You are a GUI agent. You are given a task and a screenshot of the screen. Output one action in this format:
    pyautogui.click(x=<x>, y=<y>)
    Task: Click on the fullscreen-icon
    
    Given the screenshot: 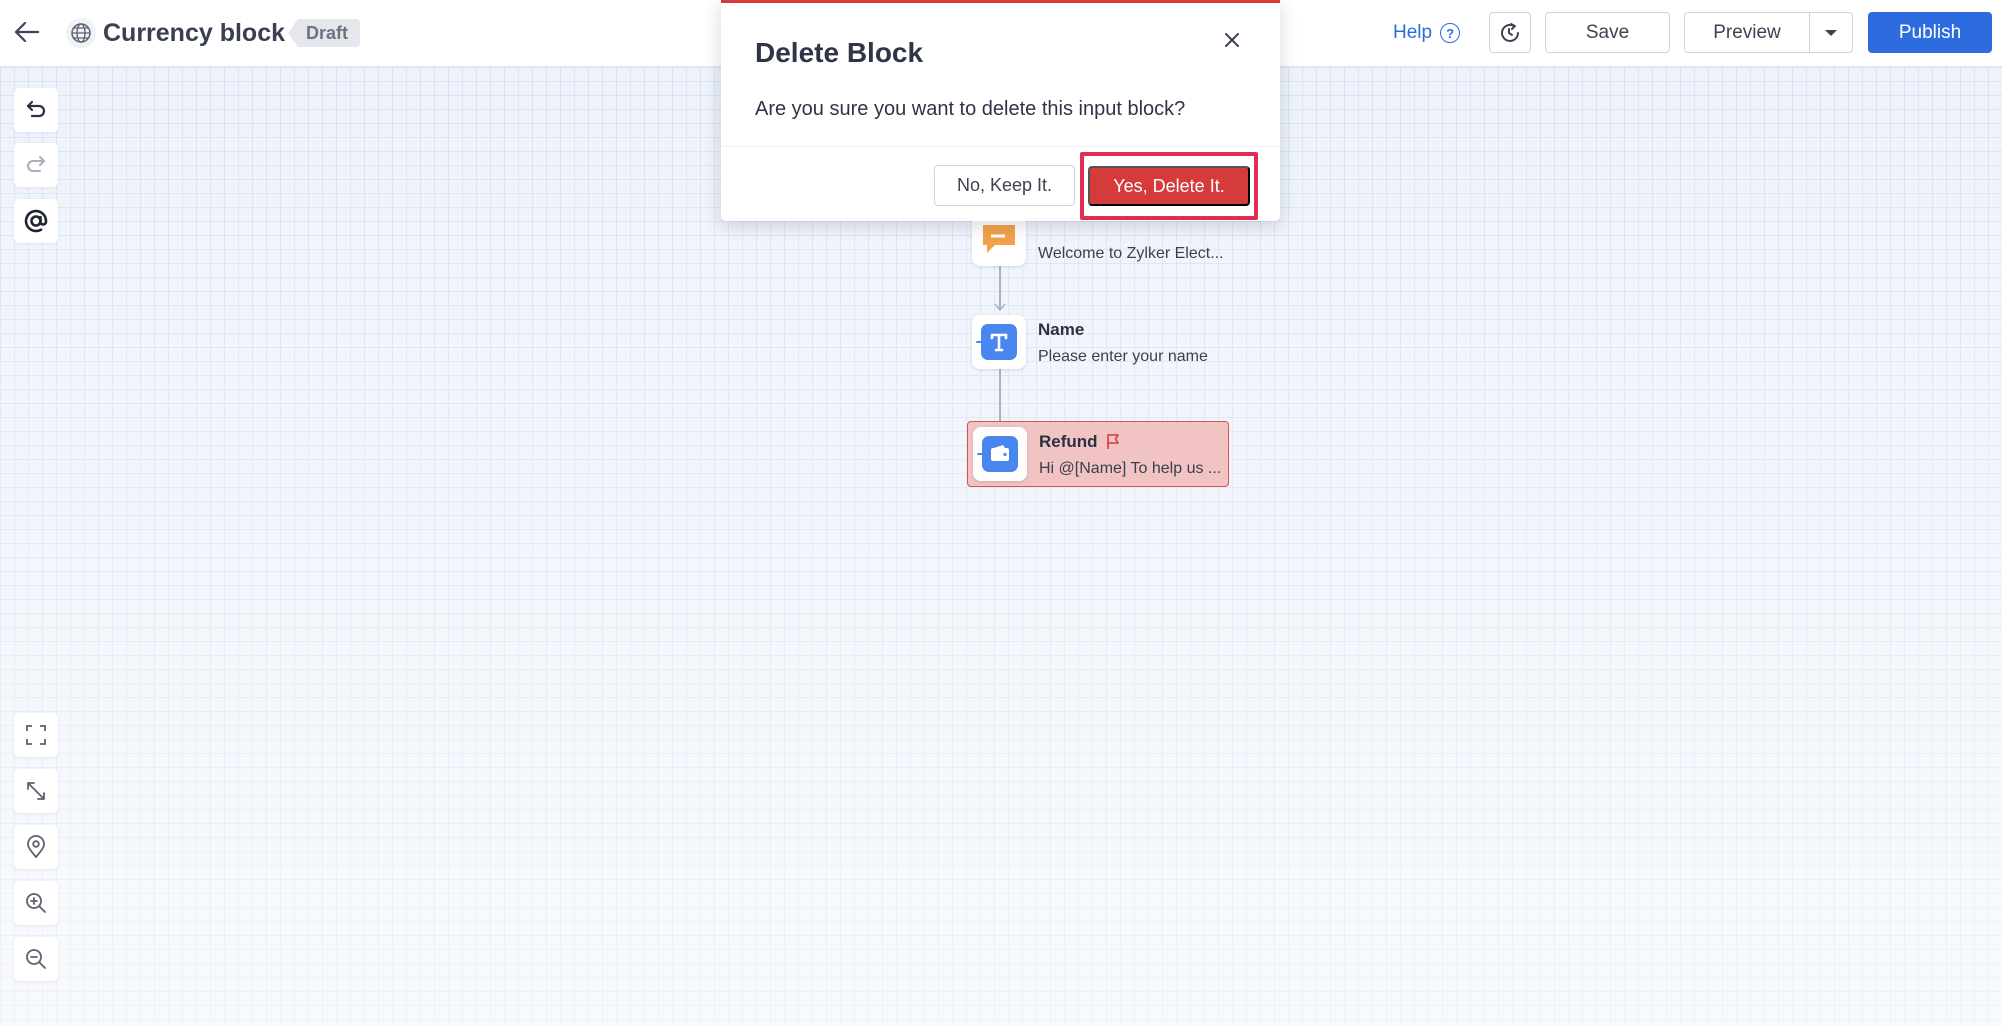 What is the action you would take?
    pyautogui.click(x=36, y=735)
    